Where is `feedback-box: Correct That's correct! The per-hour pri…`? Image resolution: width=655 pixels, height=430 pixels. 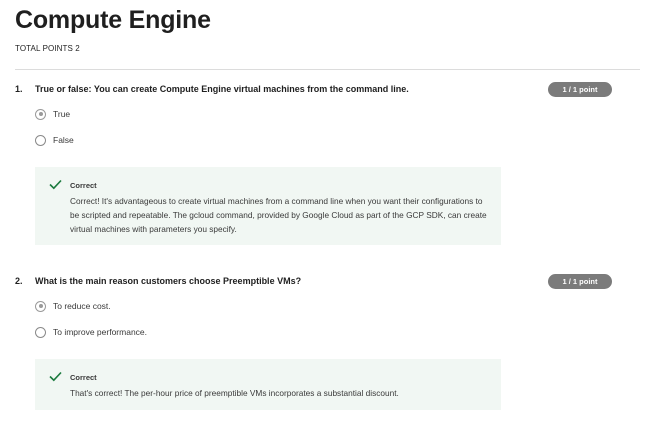
feedback-box: Correct That's correct! The per-hour pri… is located at coordinates (268, 384).